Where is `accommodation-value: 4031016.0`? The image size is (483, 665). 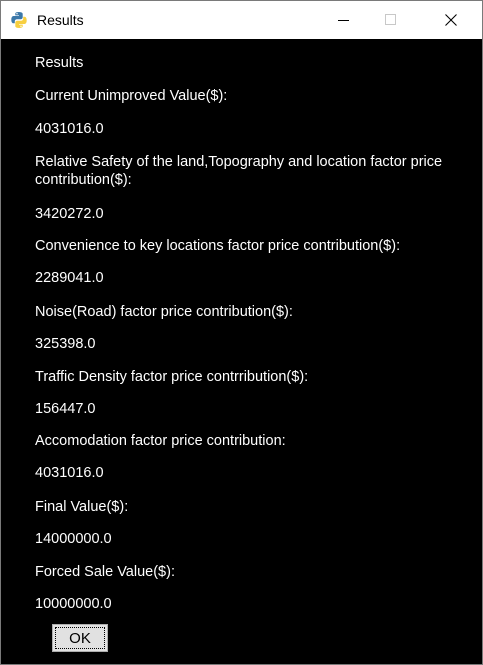
accommodation-value: 4031016.0 is located at coordinates (69, 473).